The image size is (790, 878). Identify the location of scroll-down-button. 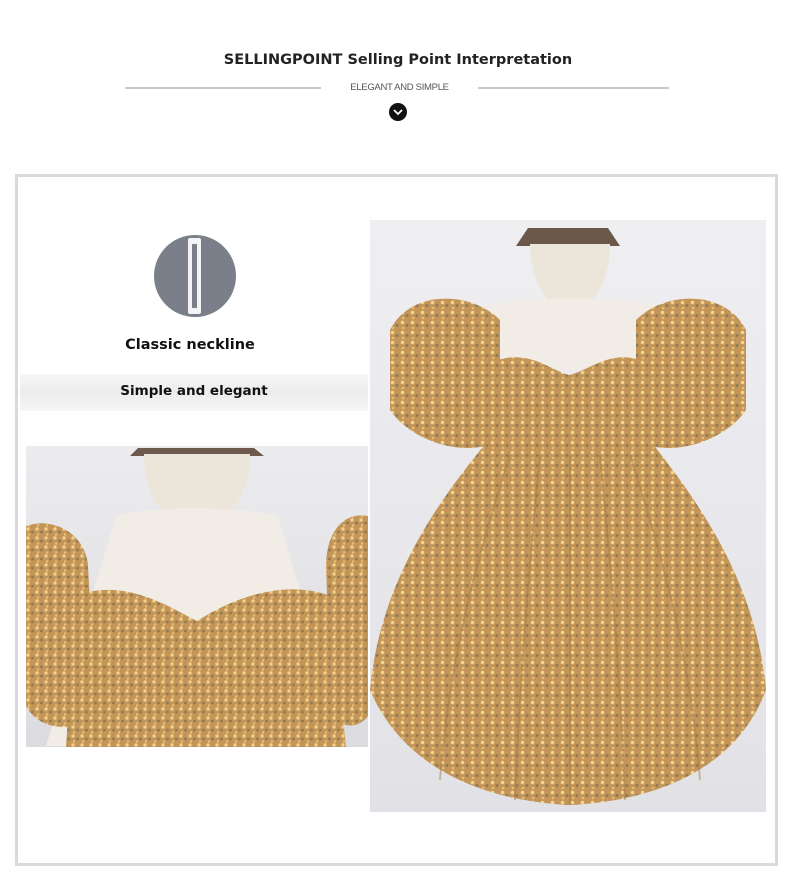
(398, 112).